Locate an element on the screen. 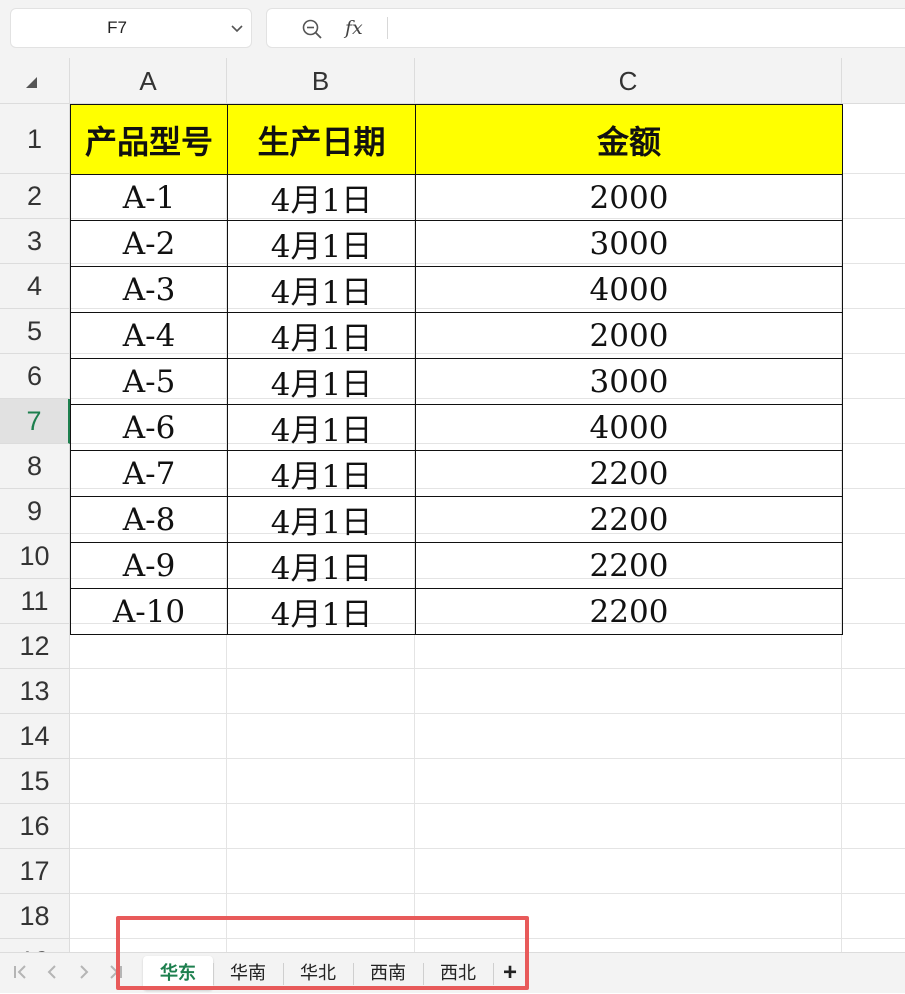  chevron-down-icon is located at coordinates (237, 28).